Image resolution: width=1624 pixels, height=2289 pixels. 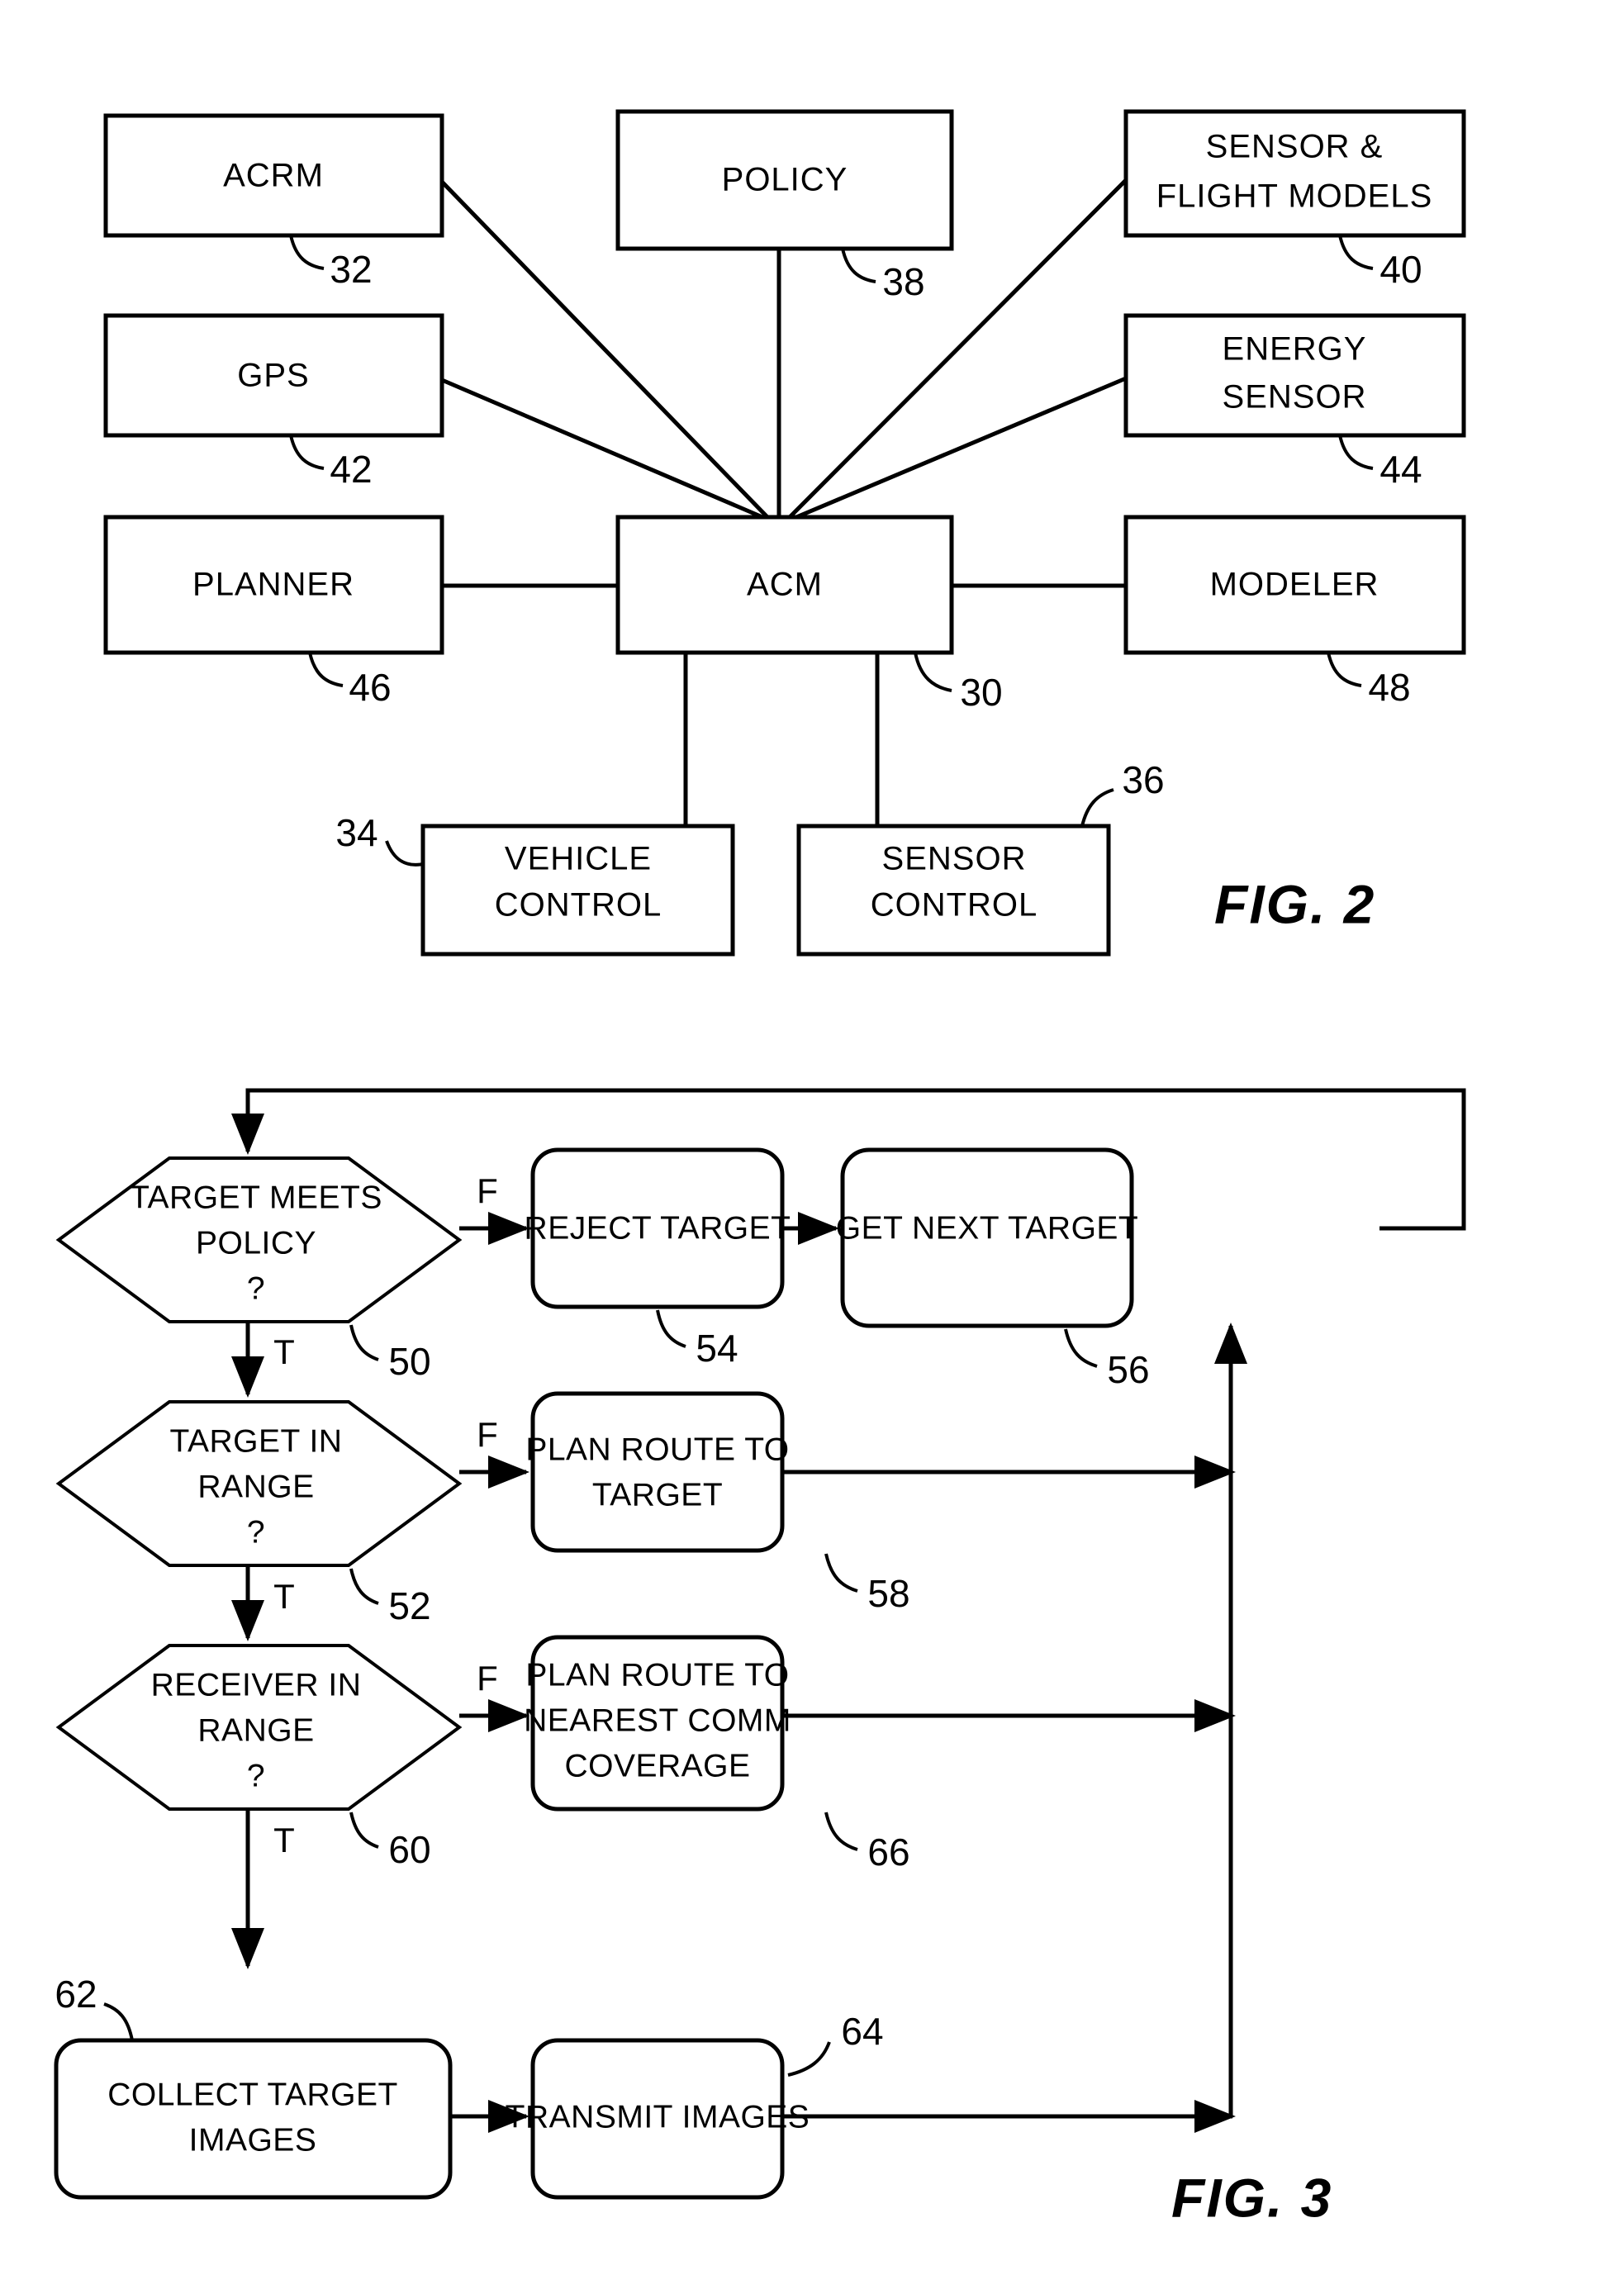 I want to click on sensor-flight-models-ref-number: 40, so click(x=1400, y=269).